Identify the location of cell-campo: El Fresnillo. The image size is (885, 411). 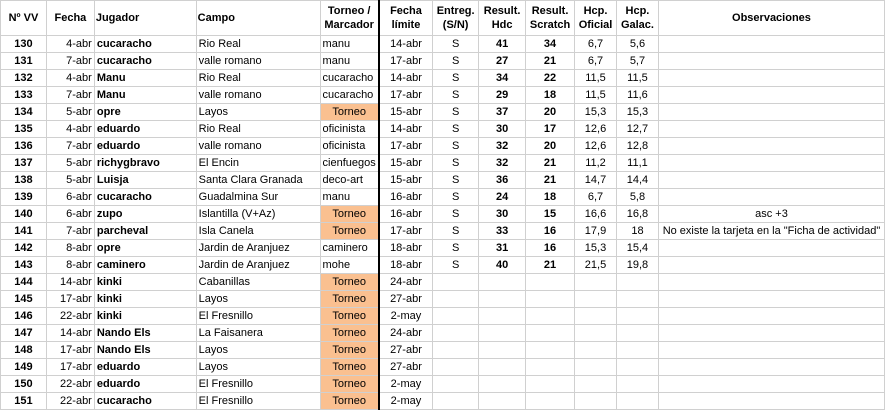
(258, 384).